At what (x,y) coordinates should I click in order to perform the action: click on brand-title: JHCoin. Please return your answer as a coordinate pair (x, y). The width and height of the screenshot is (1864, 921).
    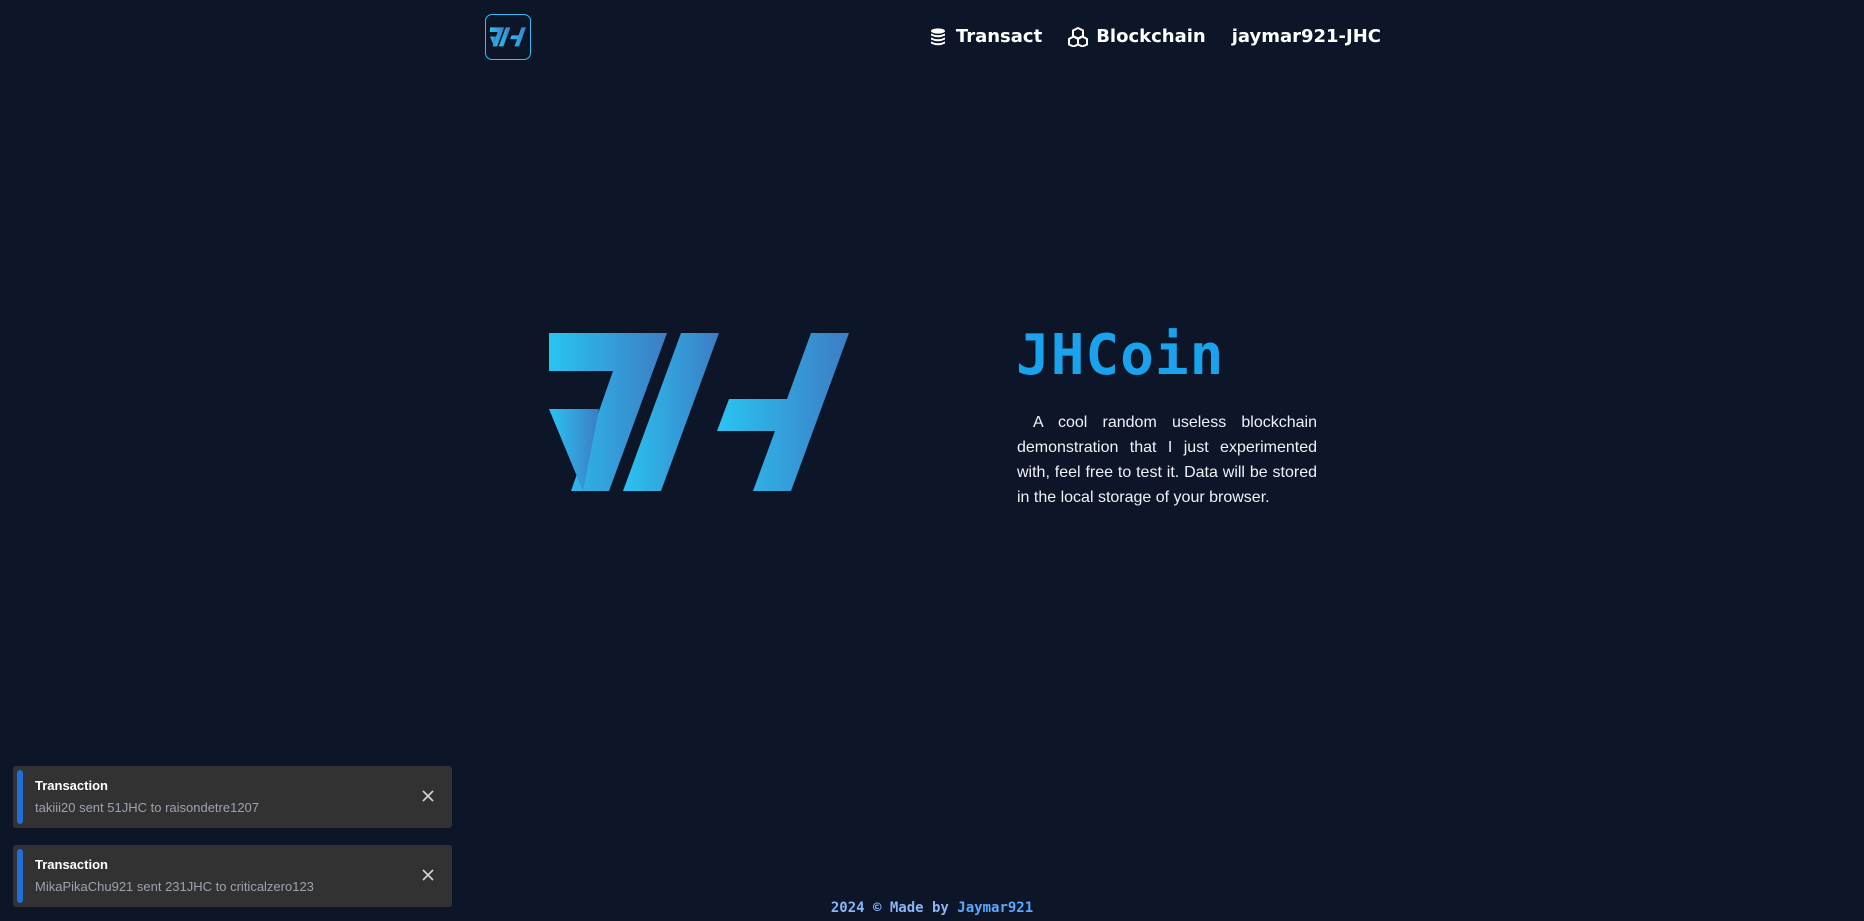
    Looking at the image, I should click on (1120, 355).